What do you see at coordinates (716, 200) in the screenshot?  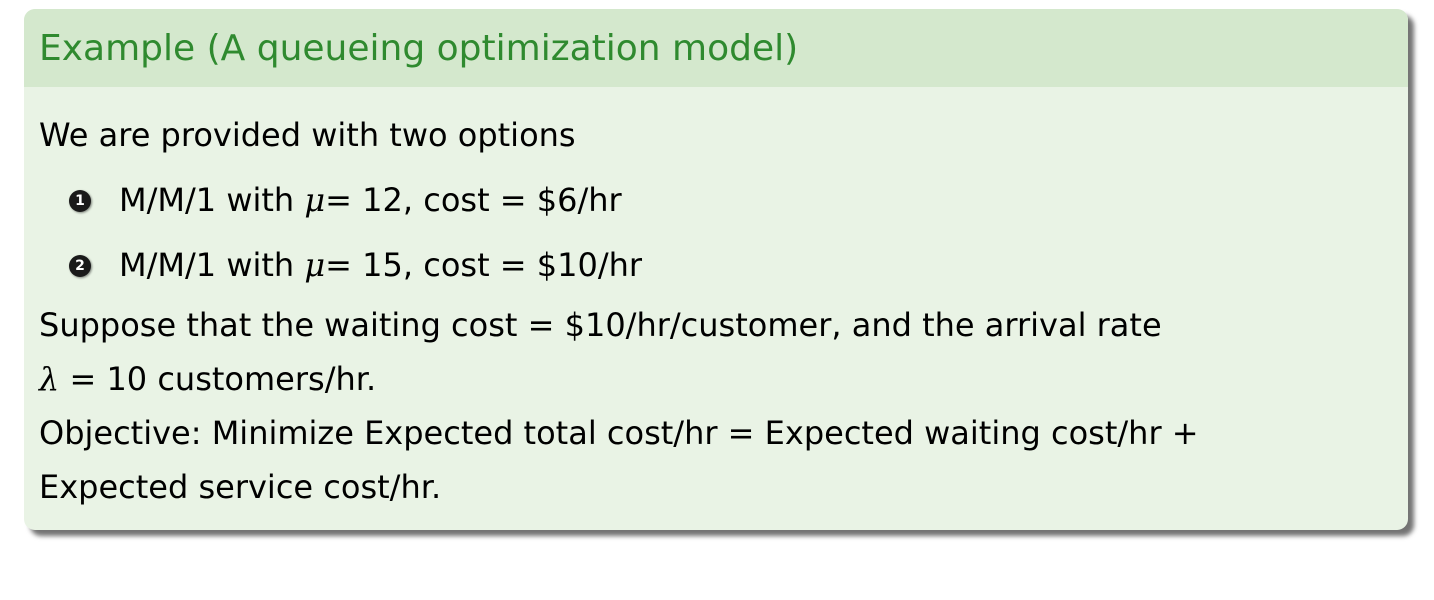 I see `list-item-option-1: 1 M/M/1 with μ = 12, cost = $6/hr` at bounding box center [716, 200].